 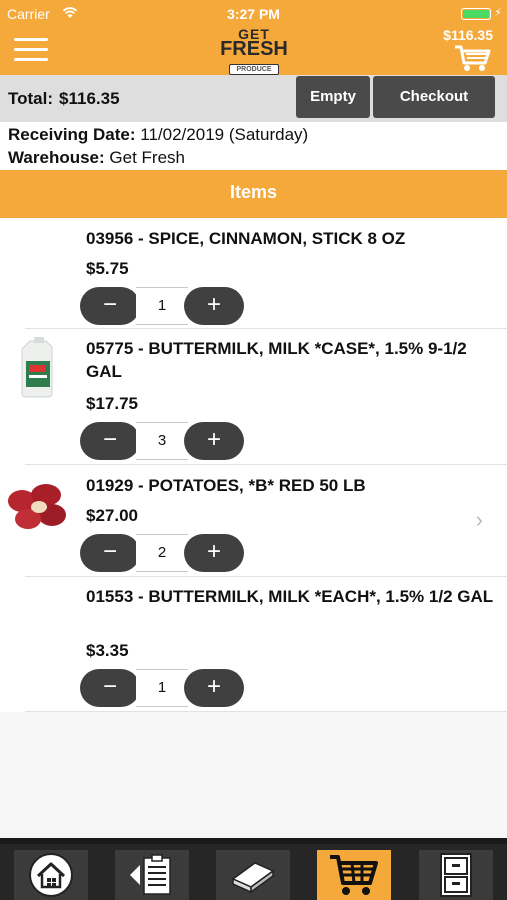 I want to click on tab-cart, so click(x=354, y=875).